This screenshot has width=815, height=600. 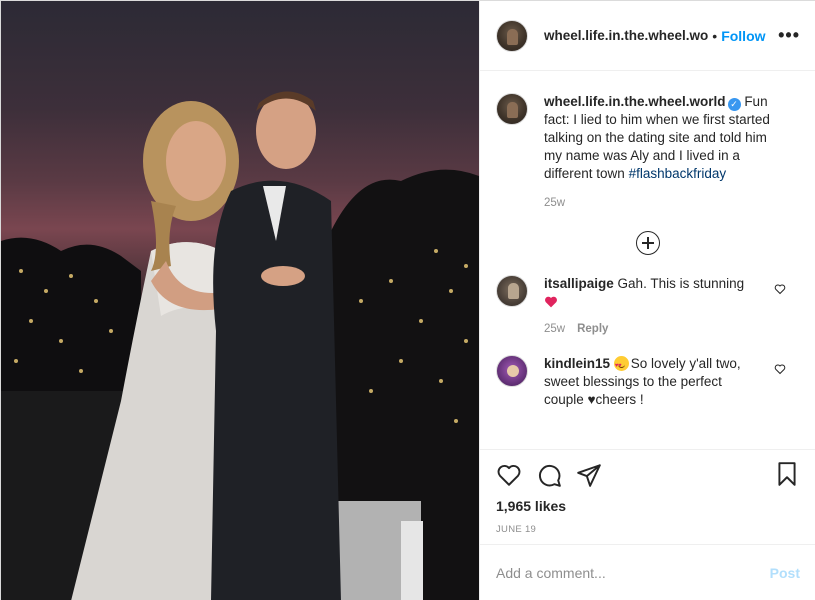 What do you see at coordinates (654, 293) in the screenshot?
I see `comment-text-block: itsallipaige Gah. This is stunning` at bounding box center [654, 293].